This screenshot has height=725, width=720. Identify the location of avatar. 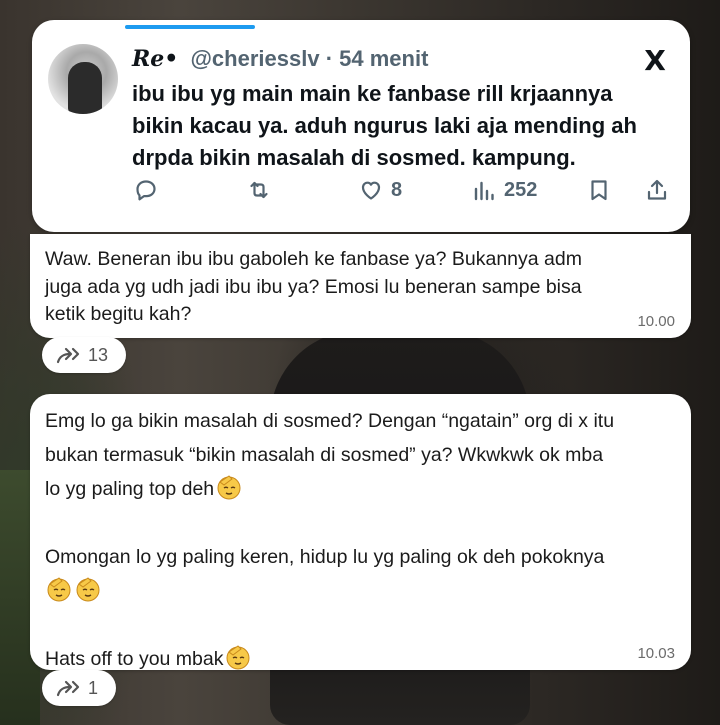
(83, 79).